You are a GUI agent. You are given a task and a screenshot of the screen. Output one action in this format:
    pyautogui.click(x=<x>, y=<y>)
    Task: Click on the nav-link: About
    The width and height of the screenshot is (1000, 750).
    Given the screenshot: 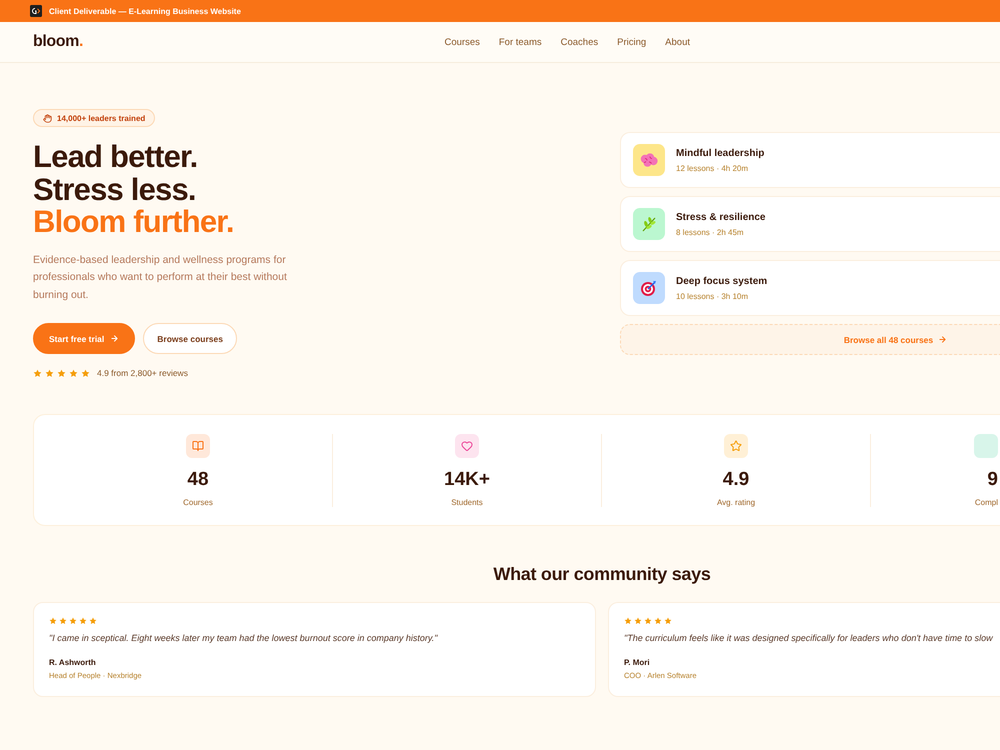 What is the action you would take?
    pyautogui.click(x=677, y=42)
    